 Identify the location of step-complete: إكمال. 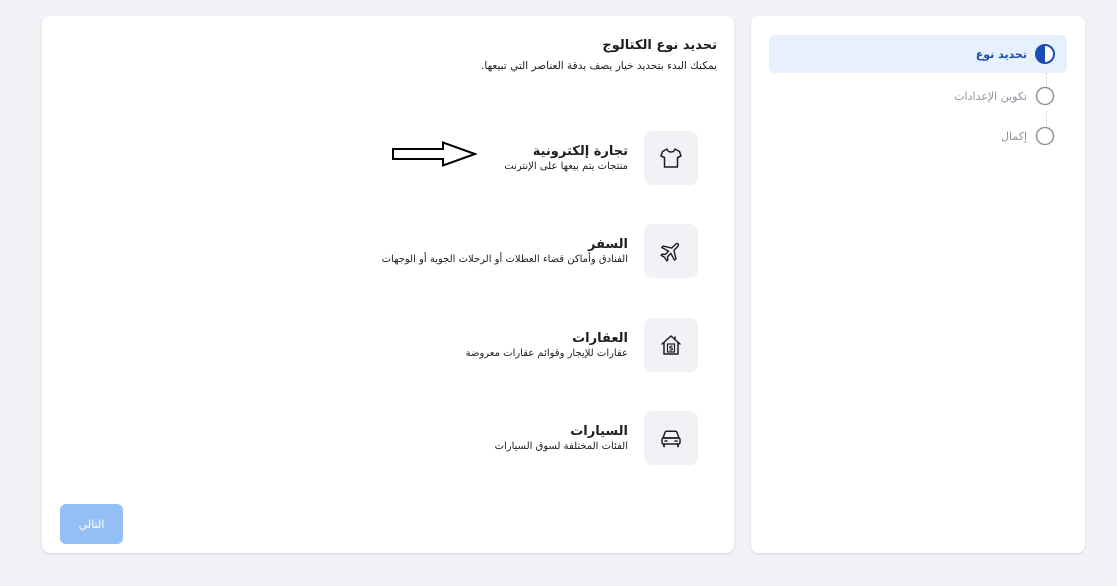
(918, 136).